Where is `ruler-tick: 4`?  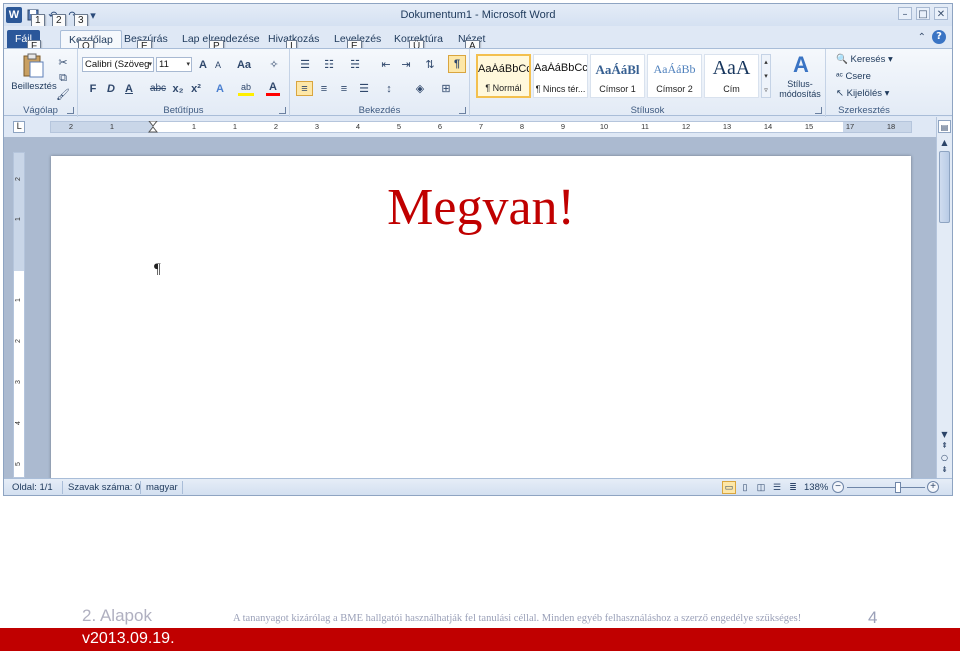
ruler-tick: 4 is located at coordinates (358, 126).